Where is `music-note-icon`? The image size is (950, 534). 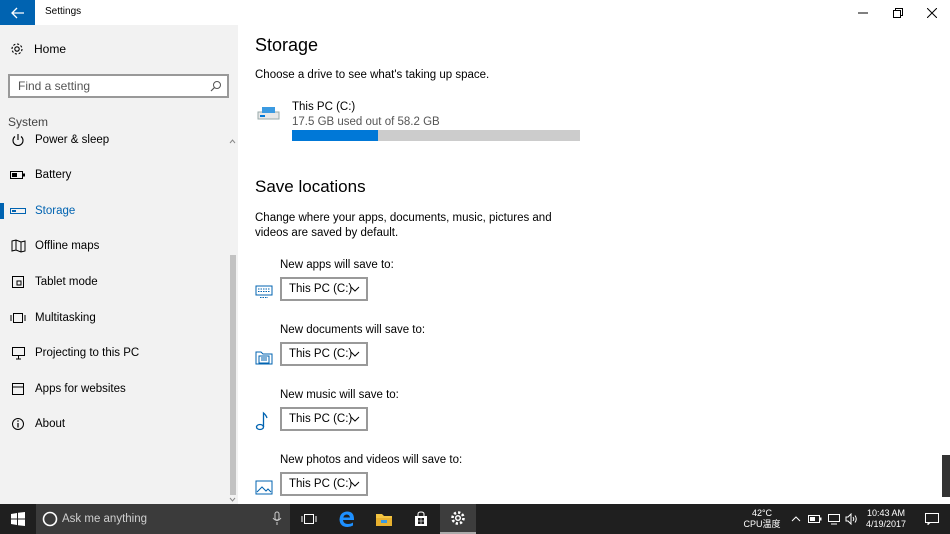
music-note-icon is located at coordinates (265, 422).